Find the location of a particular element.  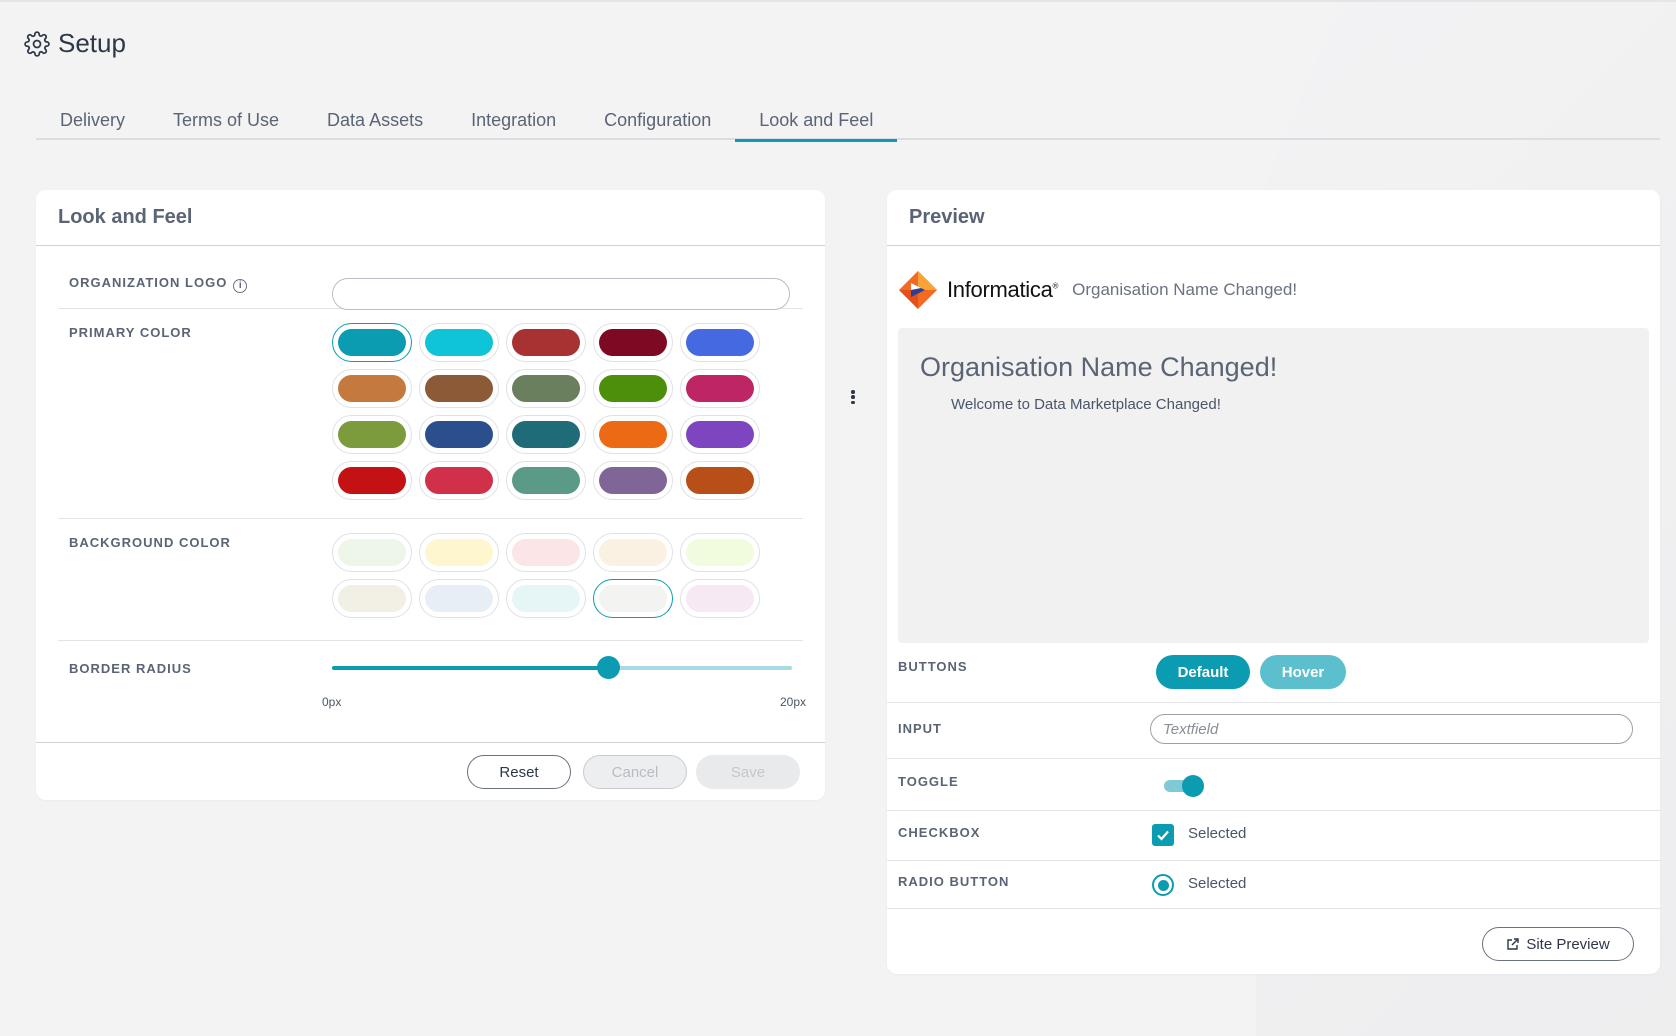

cancel-button: Cancel is located at coordinates (635, 772).